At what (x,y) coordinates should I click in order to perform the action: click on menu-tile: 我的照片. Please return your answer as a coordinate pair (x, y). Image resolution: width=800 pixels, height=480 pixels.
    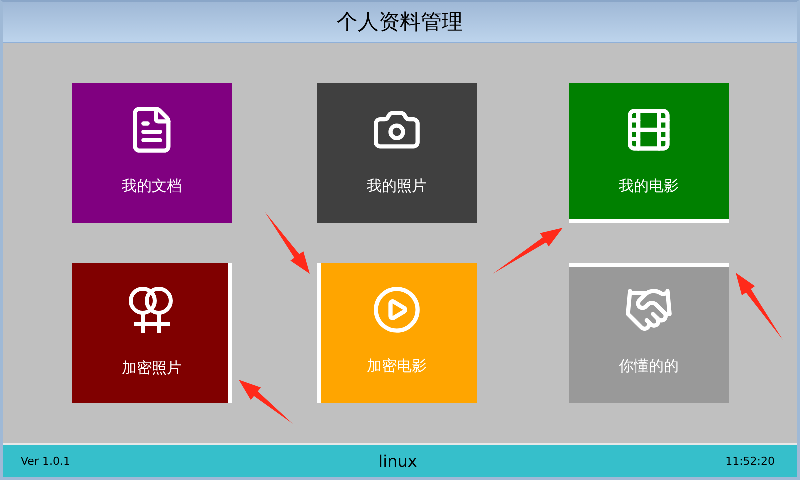
    Looking at the image, I should click on (397, 153).